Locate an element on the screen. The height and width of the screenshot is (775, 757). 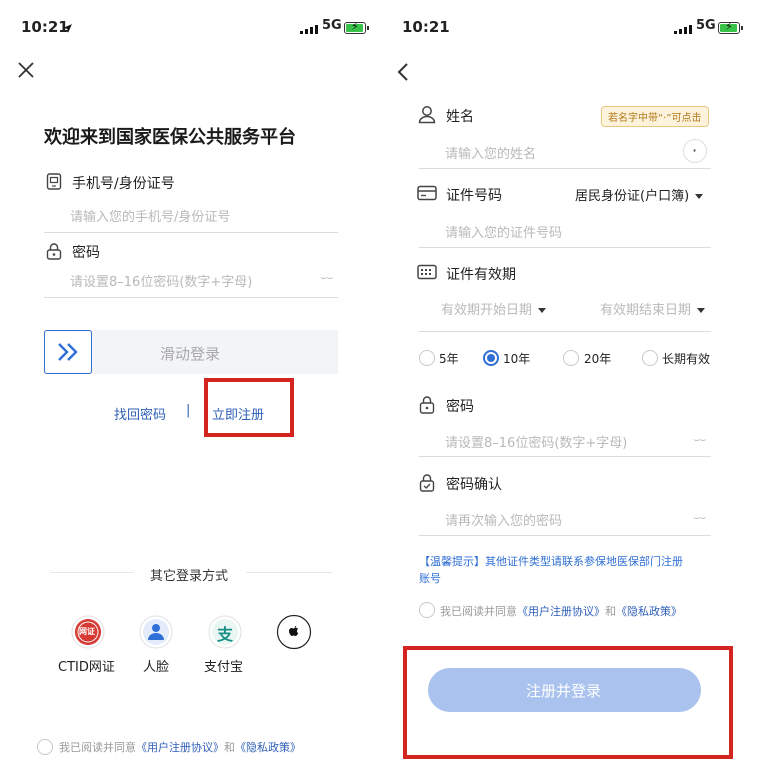
duration-5y-label: 5年 is located at coordinates (449, 358).